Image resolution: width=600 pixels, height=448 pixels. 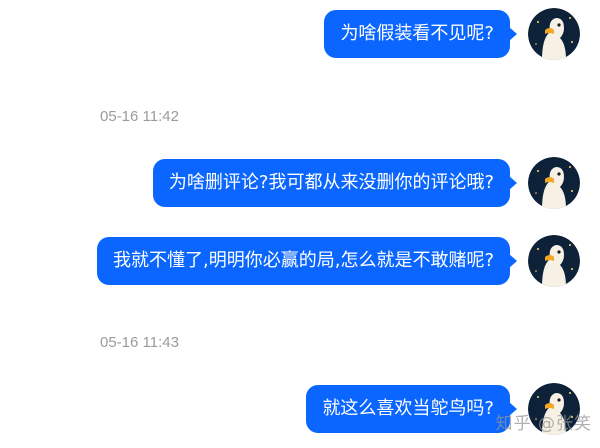 What do you see at coordinates (307, 261) in the screenshot?
I see `message-bubble: 我就不懂了,明明你必赢的局,怎么就是不敢赌呢?` at bounding box center [307, 261].